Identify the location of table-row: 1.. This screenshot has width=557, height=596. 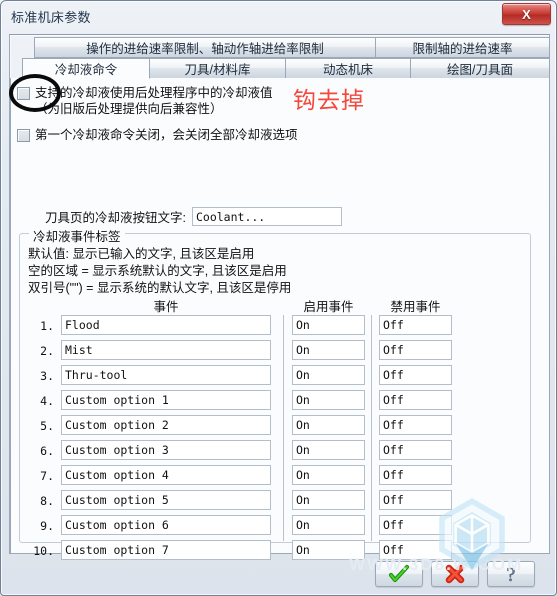
(275, 326).